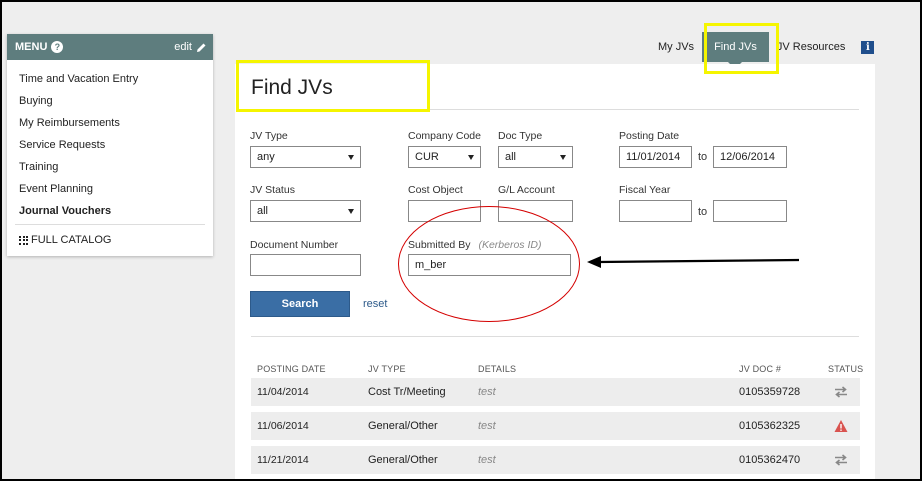 The width and height of the screenshot is (922, 481). I want to click on fiscal-year-to-input, so click(750, 211).